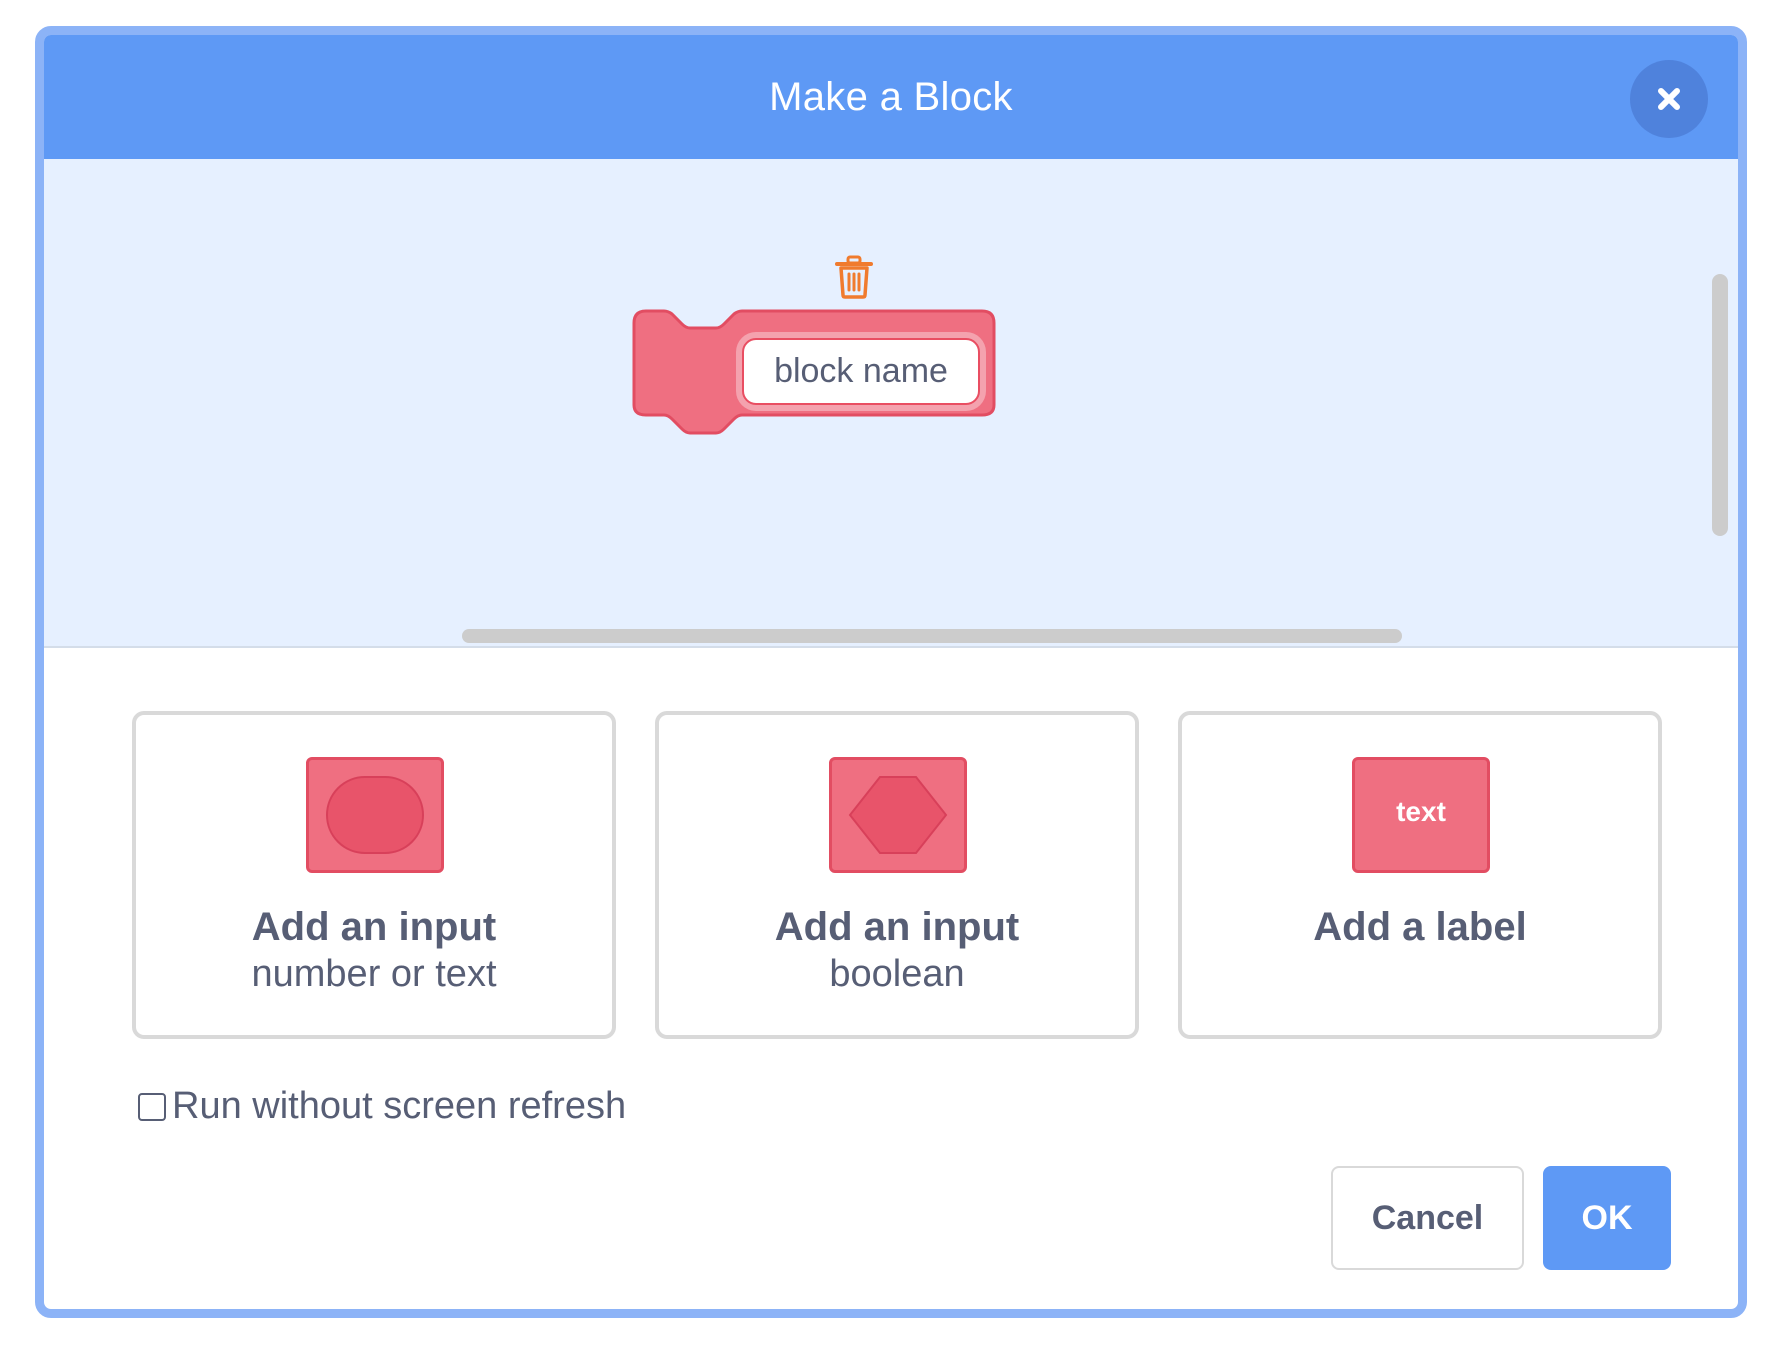  Describe the element at coordinates (897, 875) in the screenshot. I see `add-input-boolean-button: Add an input boolean` at that location.